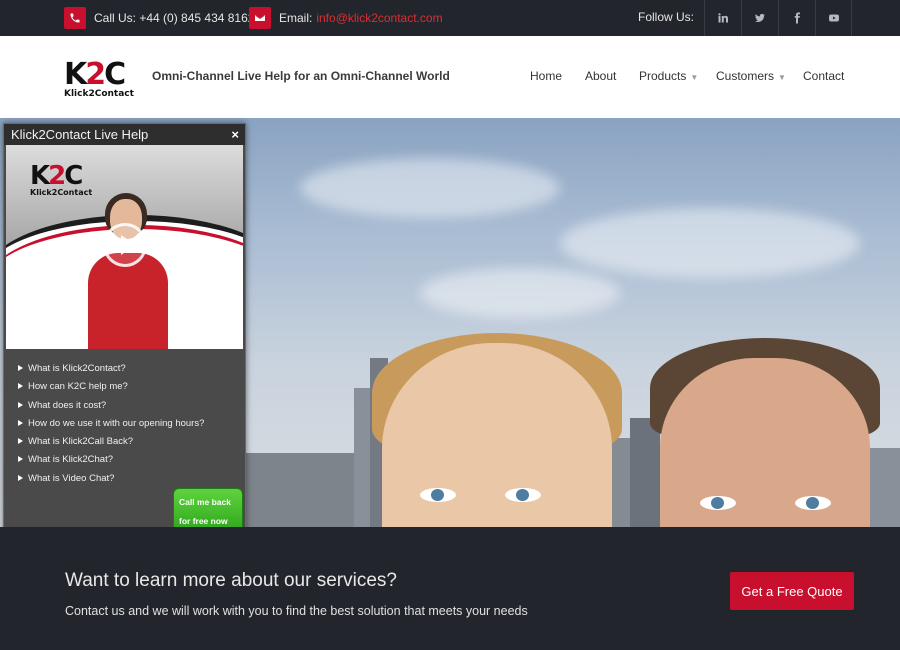 This screenshot has height=650, width=900. I want to click on faq-link: What is Klick2Chat?, so click(111, 460).